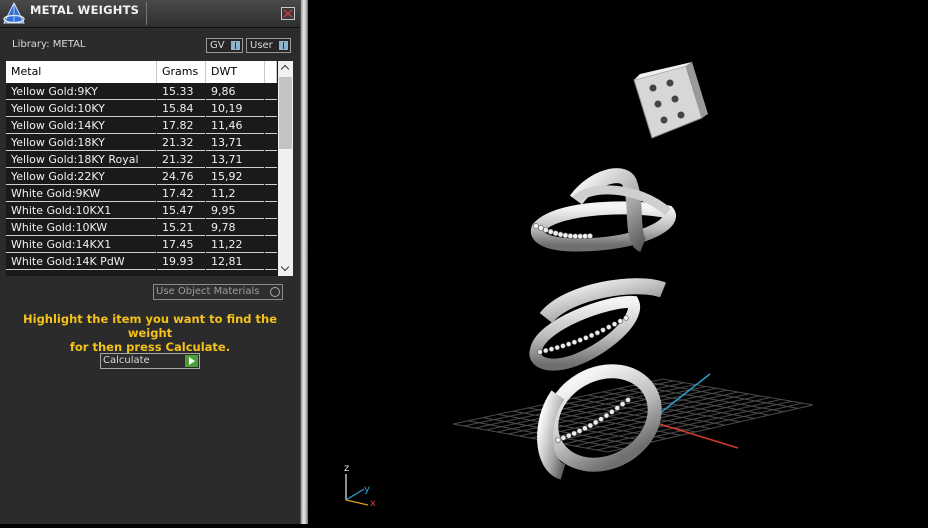 This screenshot has width=928, height=528. I want to click on cell-metal: White Gold:10KX1, so click(81, 211).